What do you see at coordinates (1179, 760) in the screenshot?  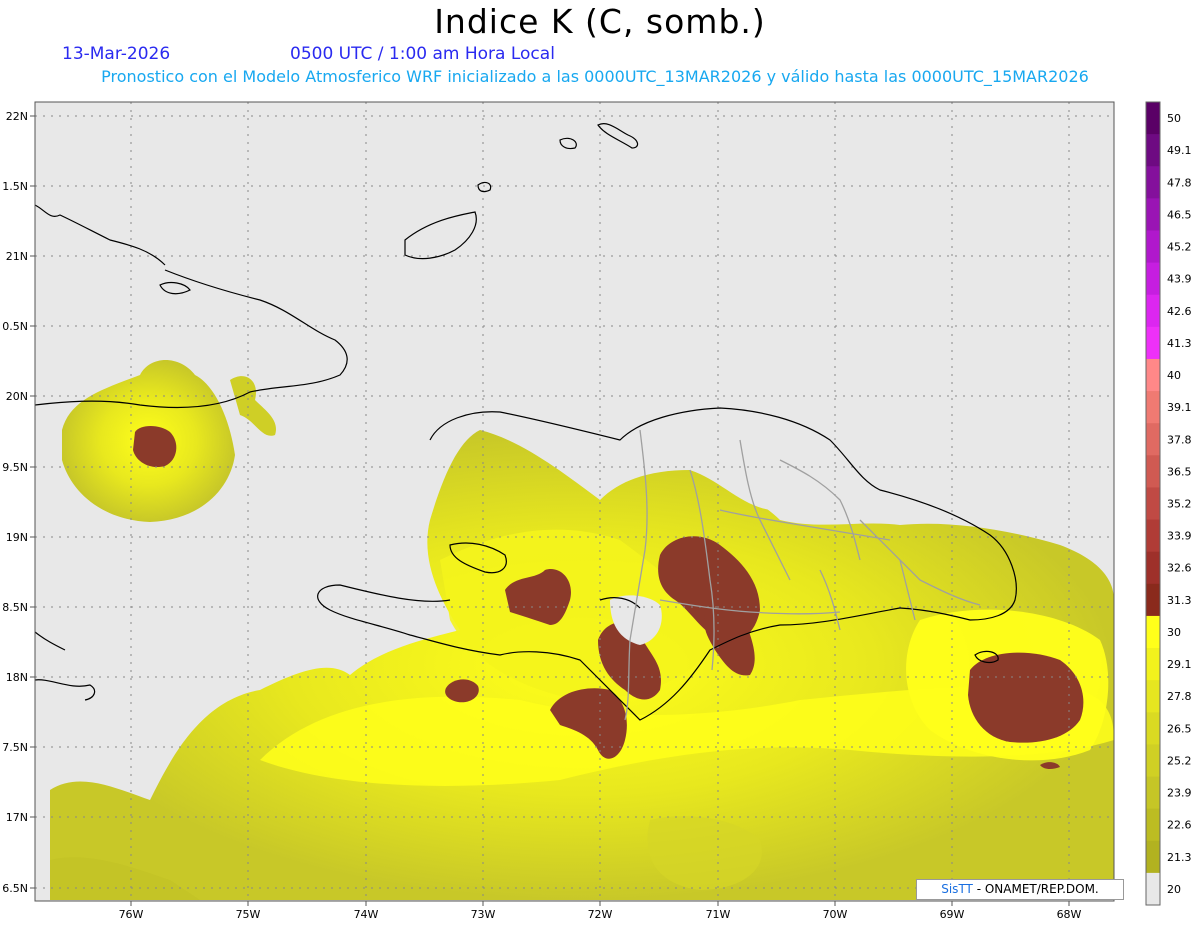 I see `colorbar-label: 25.2` at bounding box center [1179, 760].